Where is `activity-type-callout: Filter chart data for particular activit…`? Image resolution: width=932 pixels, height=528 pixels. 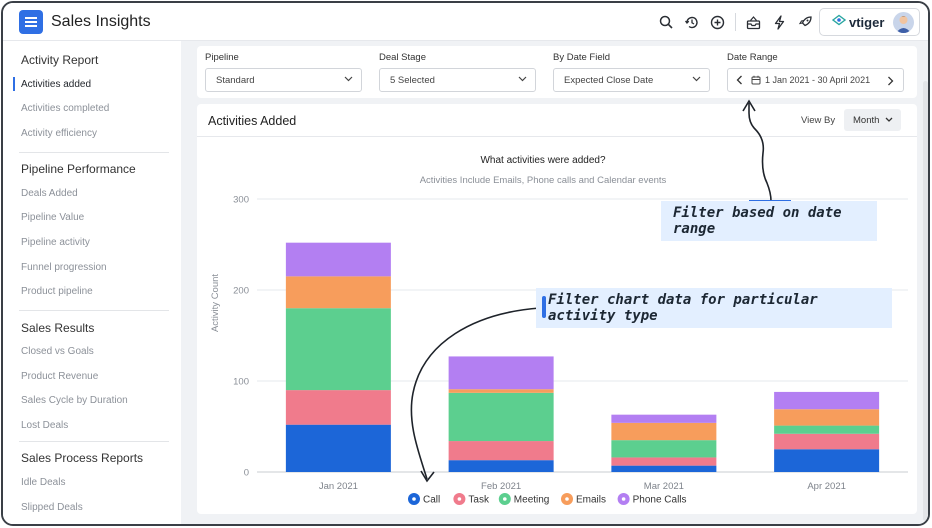 activity-type-callout: Filter chart data for particular activit… is located at coordinates (714, 308).